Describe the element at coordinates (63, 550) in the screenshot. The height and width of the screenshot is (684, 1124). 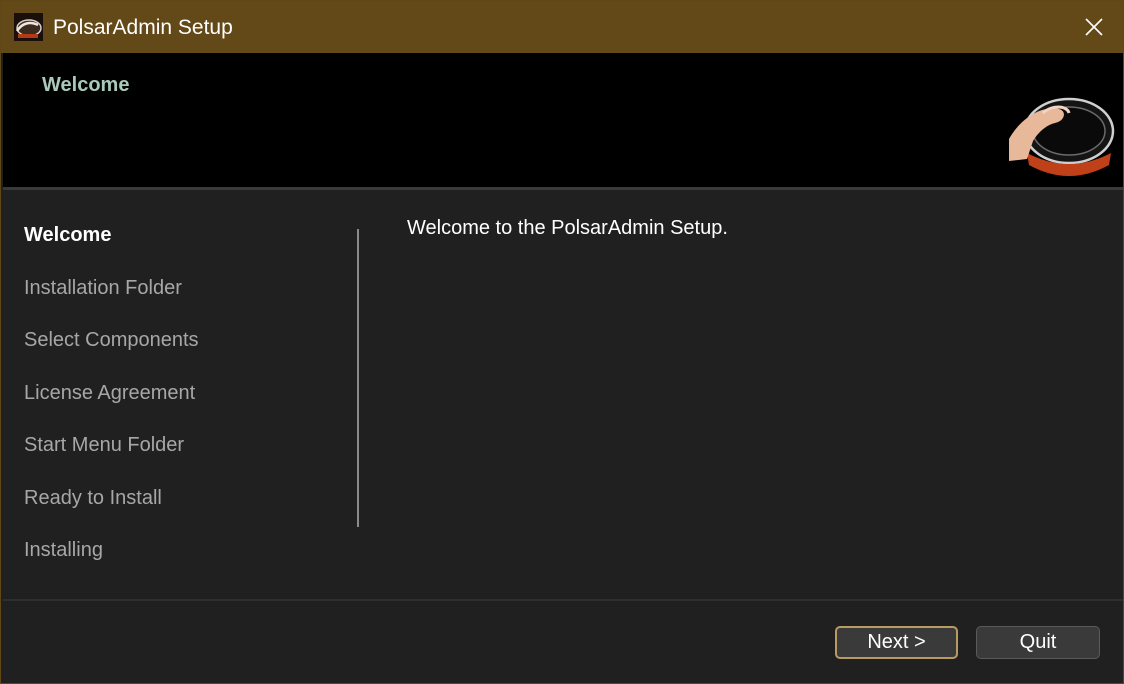
I see `step-installing: Installing` at that location.